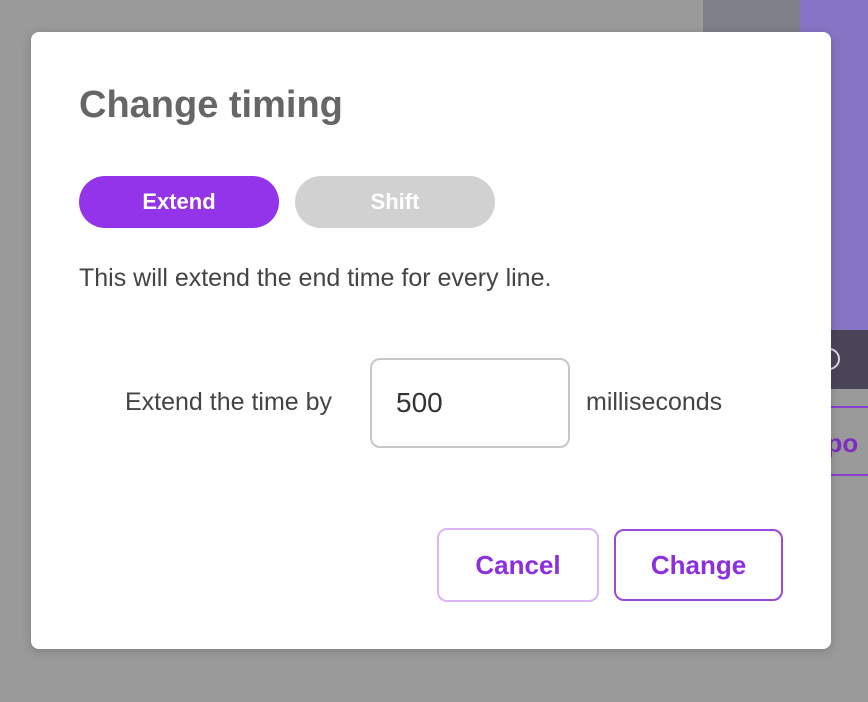  Describe the element at coordinates (395, 202) in the screenshot. I see `shift-mode-button: Shift` at that location.